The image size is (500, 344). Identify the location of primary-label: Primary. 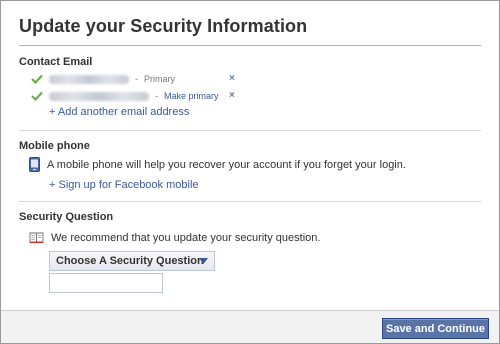
(159, 79).